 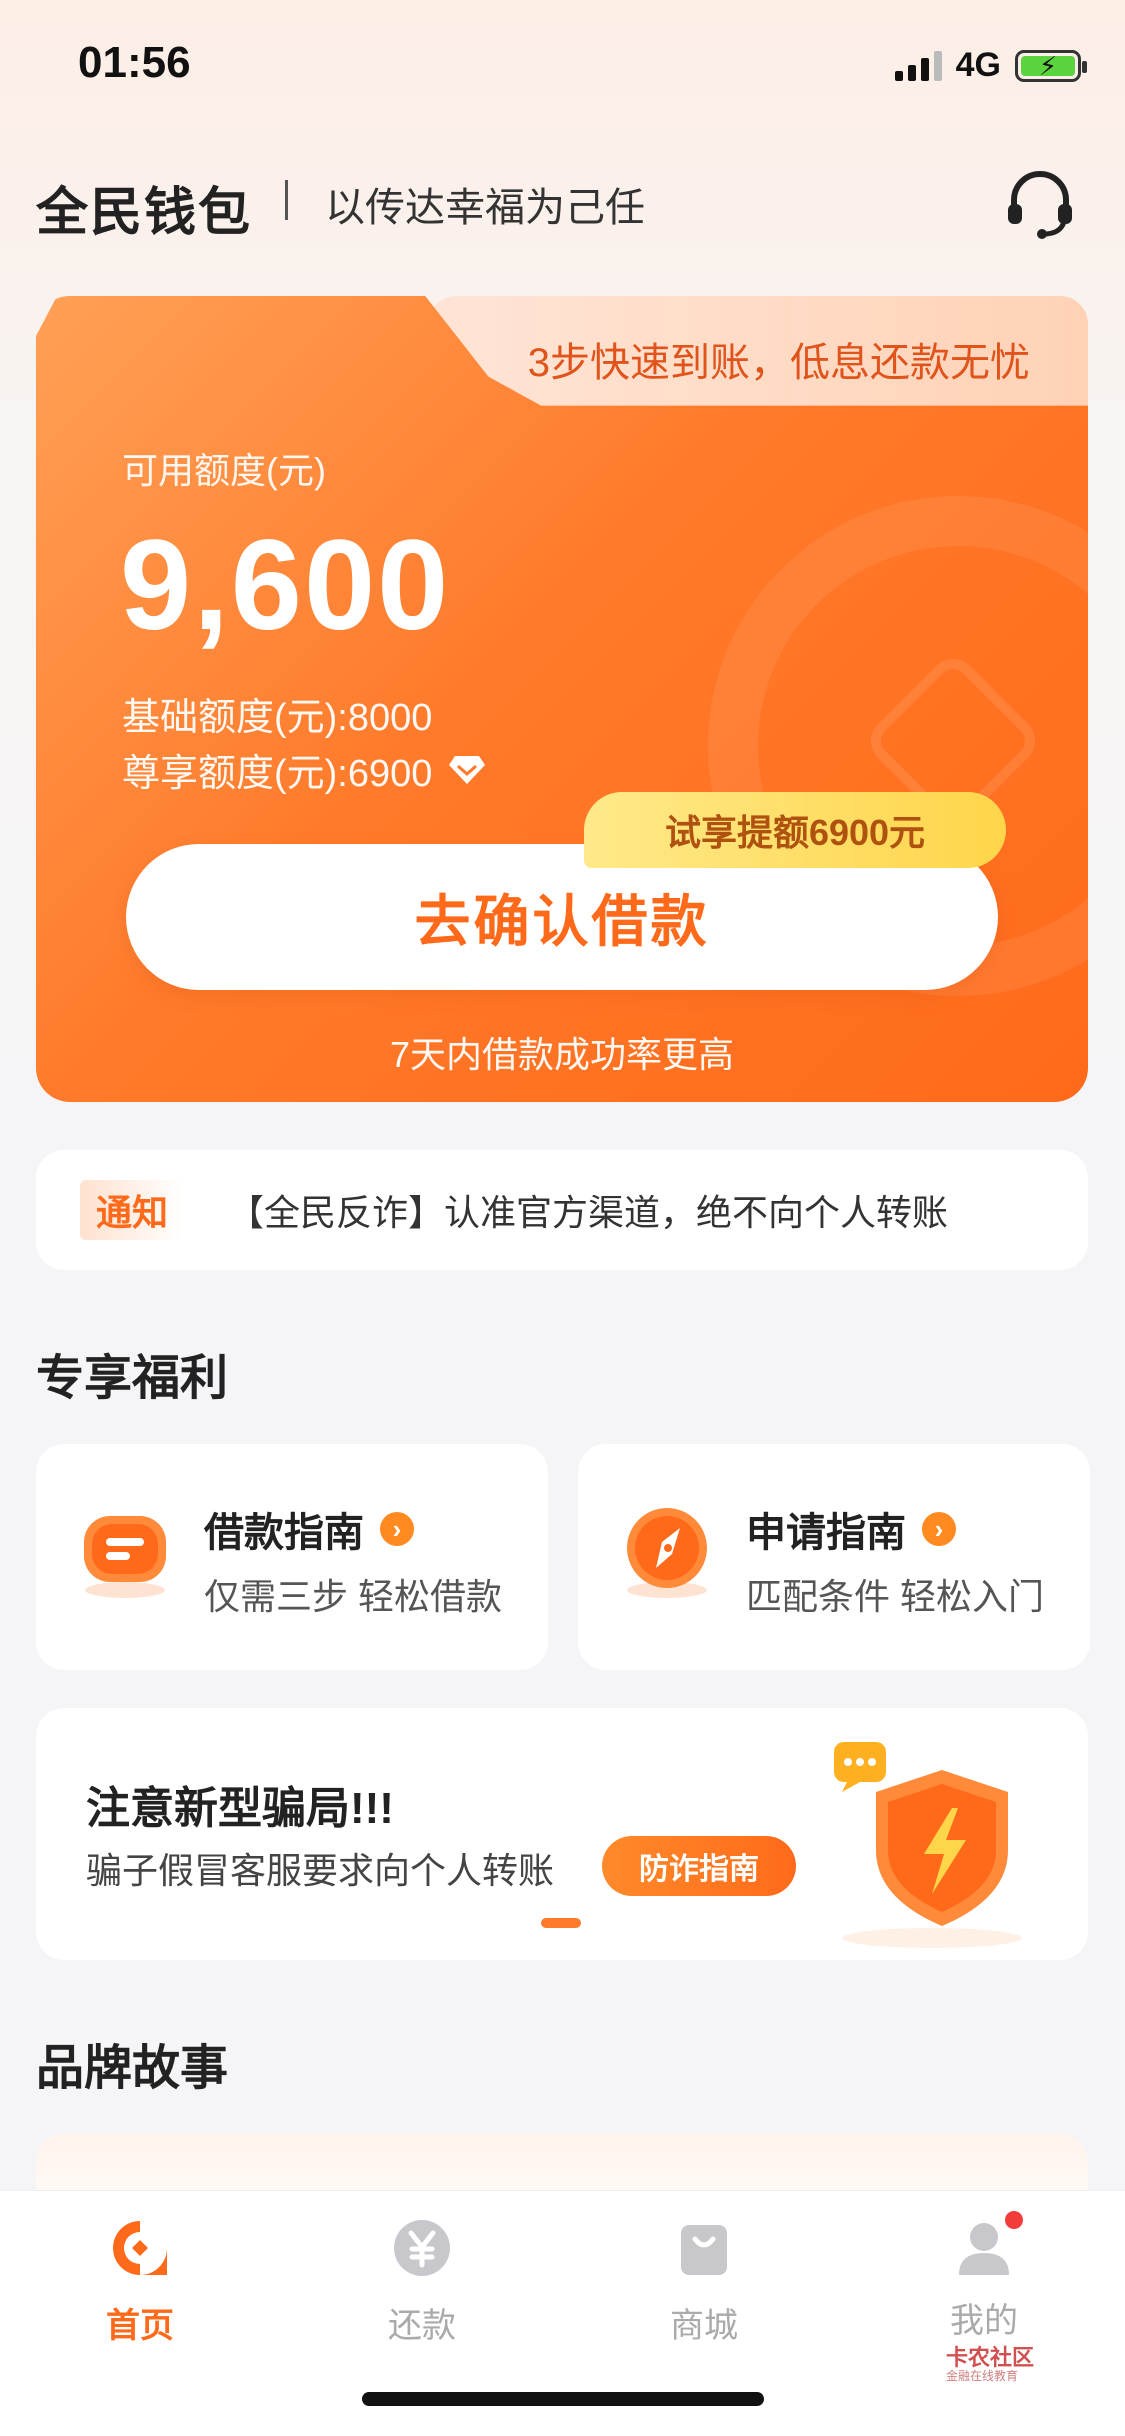 What do you see at coordinates (485, 208) in the screenshot?
I see `brand-slogan: 以传达幸福为己任` at bounding box center [485, 208].